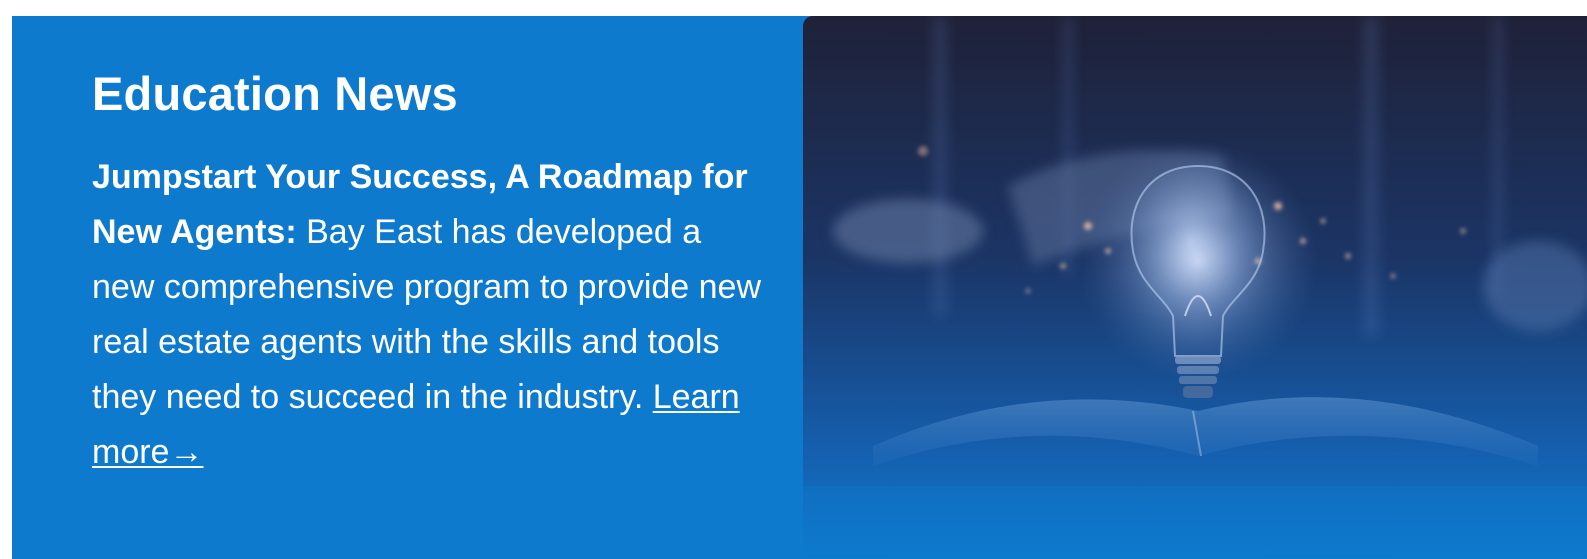  Describe the element at coordinates (275, 93) in the screenshot. I see `section-heading: Education News` at that location.